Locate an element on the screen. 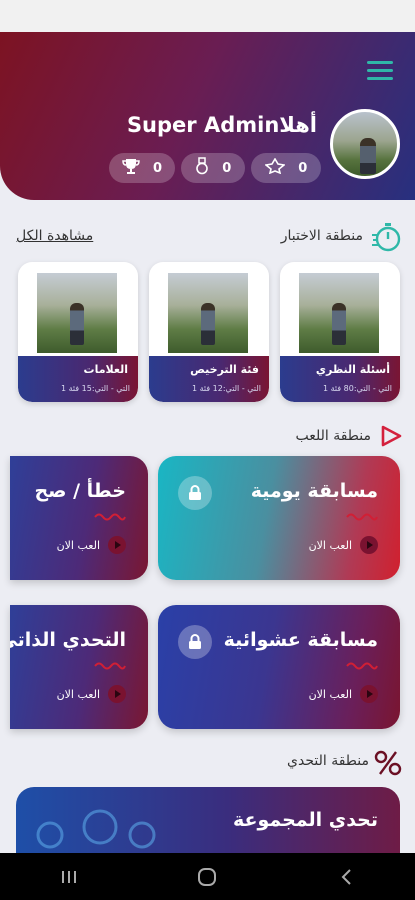 The width and height of the screenshot is (415, 900). menu-icon is located at coordinates (381, 71).